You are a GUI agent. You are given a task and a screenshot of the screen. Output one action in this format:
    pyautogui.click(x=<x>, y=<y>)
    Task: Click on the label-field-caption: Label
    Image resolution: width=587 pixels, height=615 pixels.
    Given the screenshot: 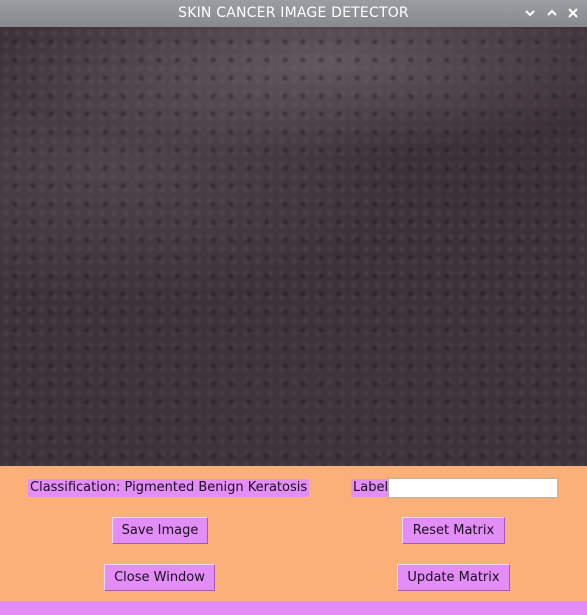 What is the action you would take?
    pyautogui.click(x=371, y=488)
    